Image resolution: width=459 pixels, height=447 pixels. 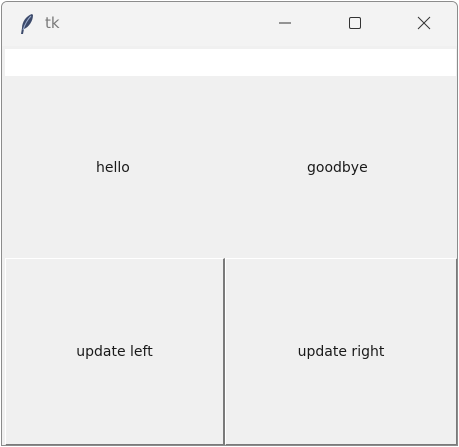 I want to click on update-left-label: update left, so click(x=114, y=351).